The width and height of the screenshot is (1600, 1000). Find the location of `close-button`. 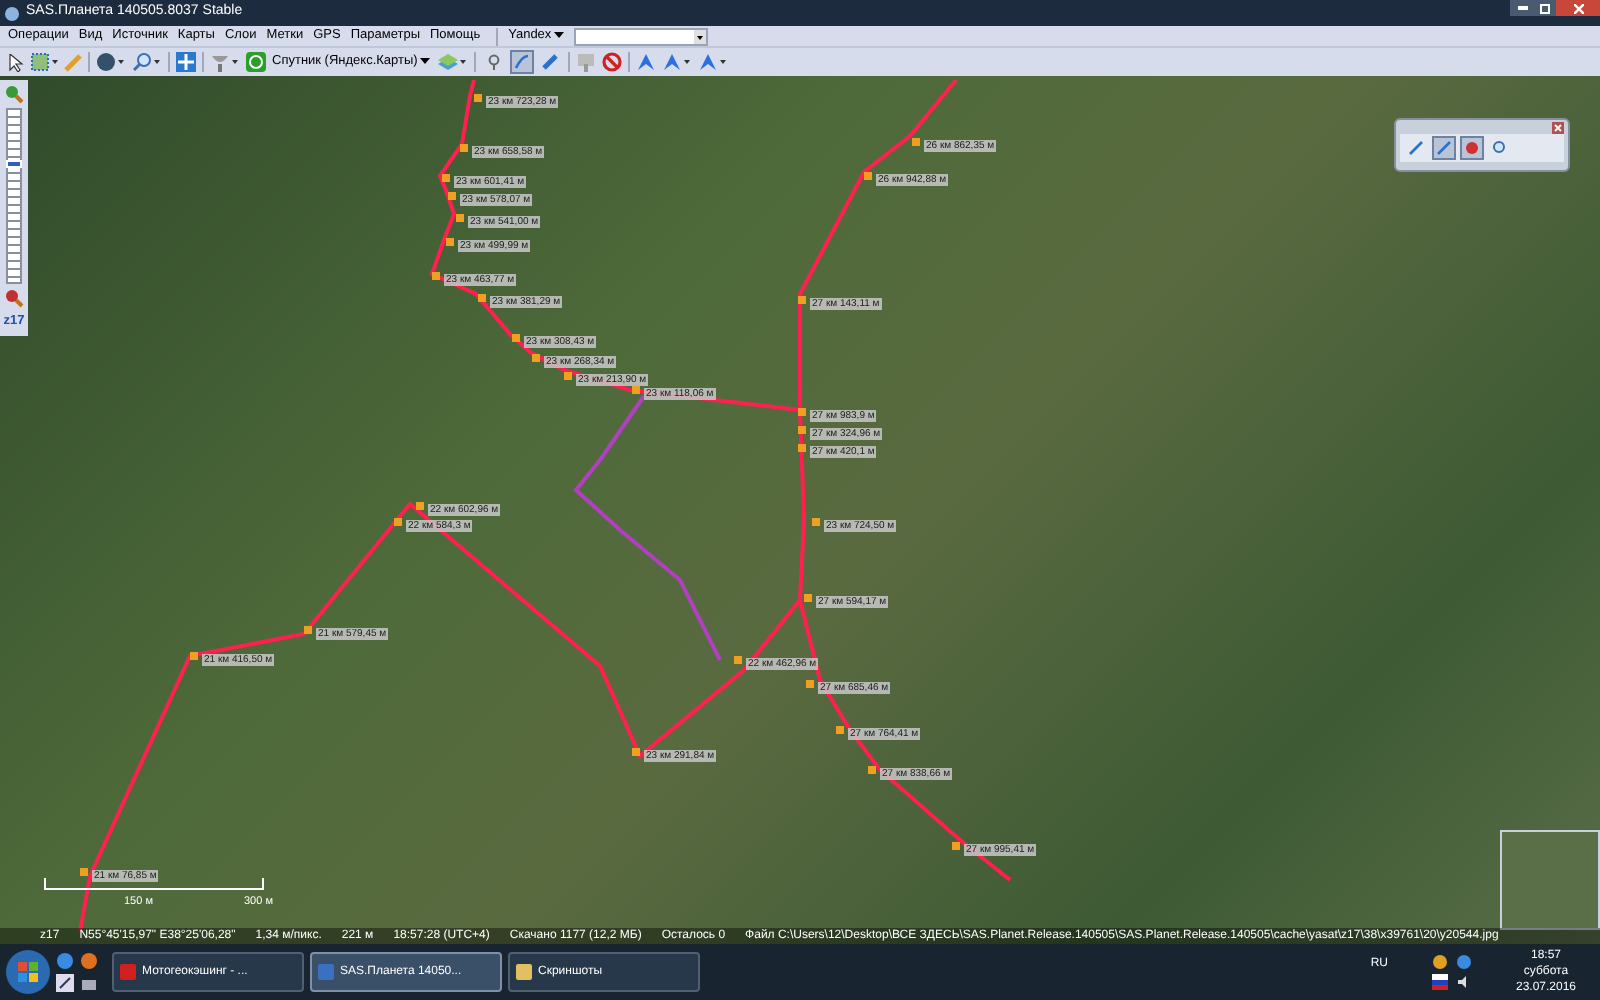

close-button is located at coordinates (1578, 8).